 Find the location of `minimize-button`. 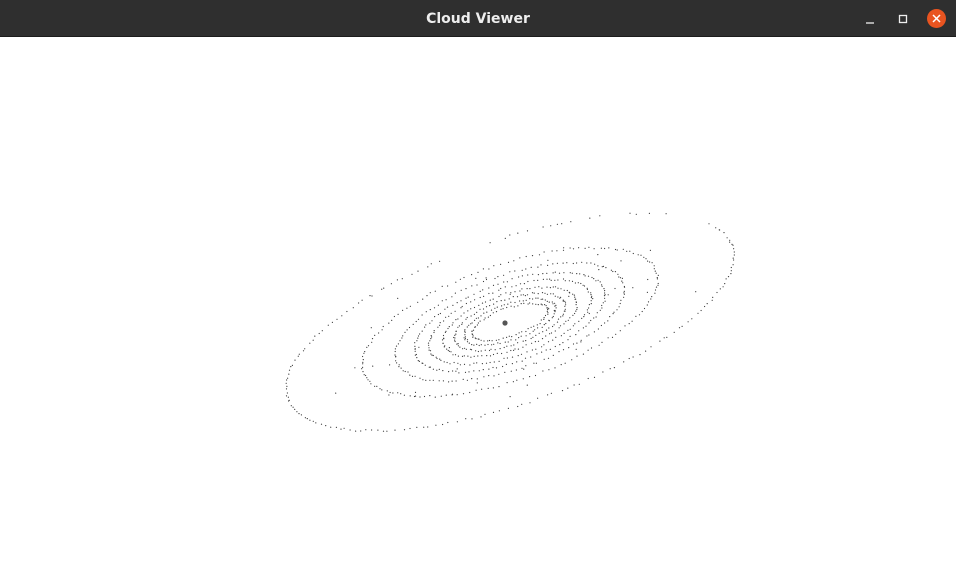

minimize-button is located at coordinates (870, 19).